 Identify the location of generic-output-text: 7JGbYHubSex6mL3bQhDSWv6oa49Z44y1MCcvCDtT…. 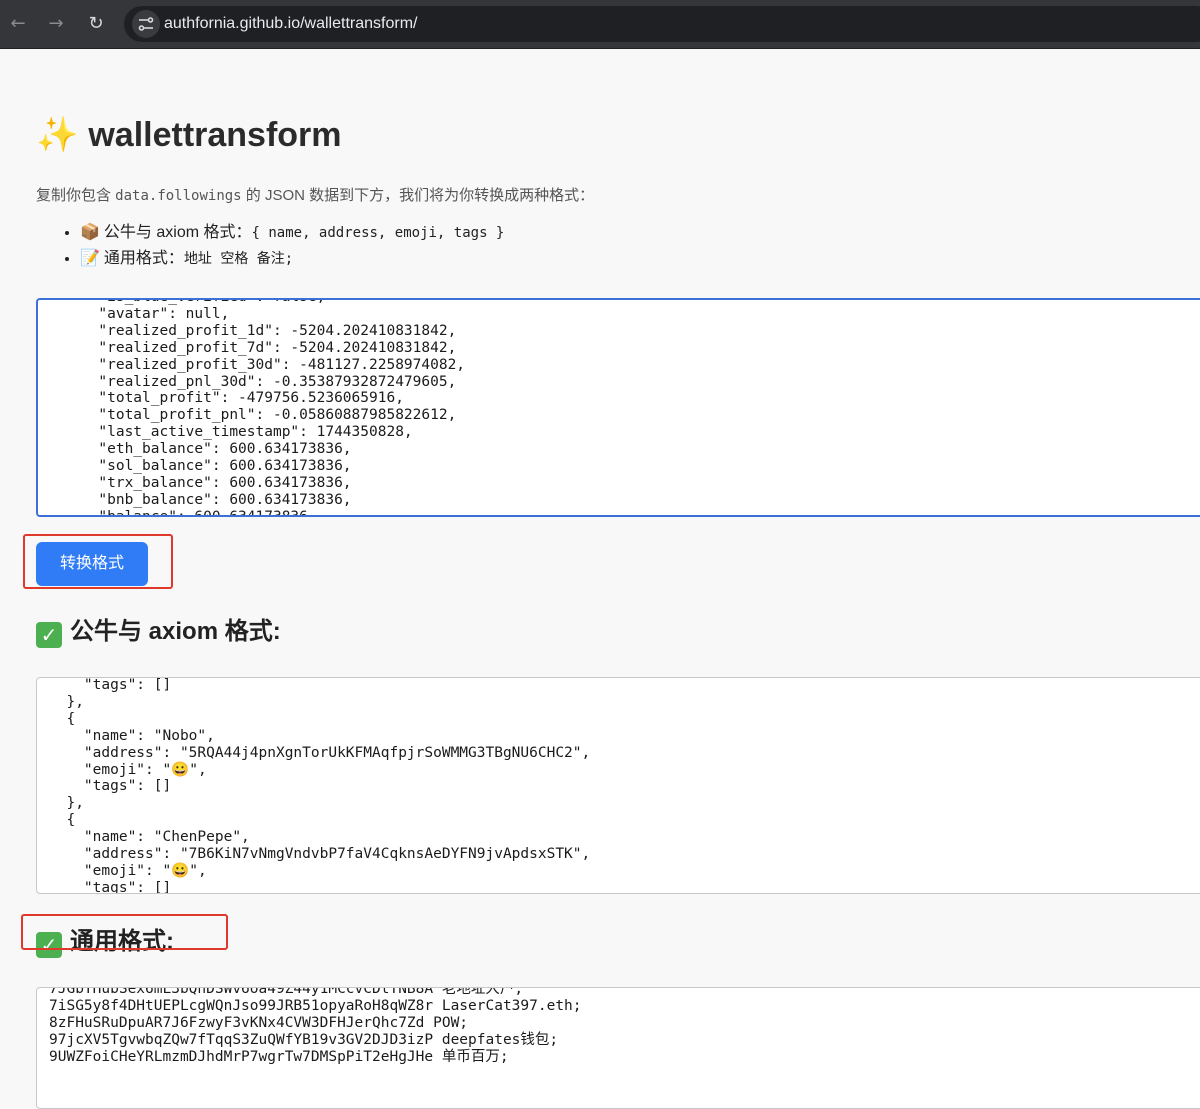
(315, 1027).